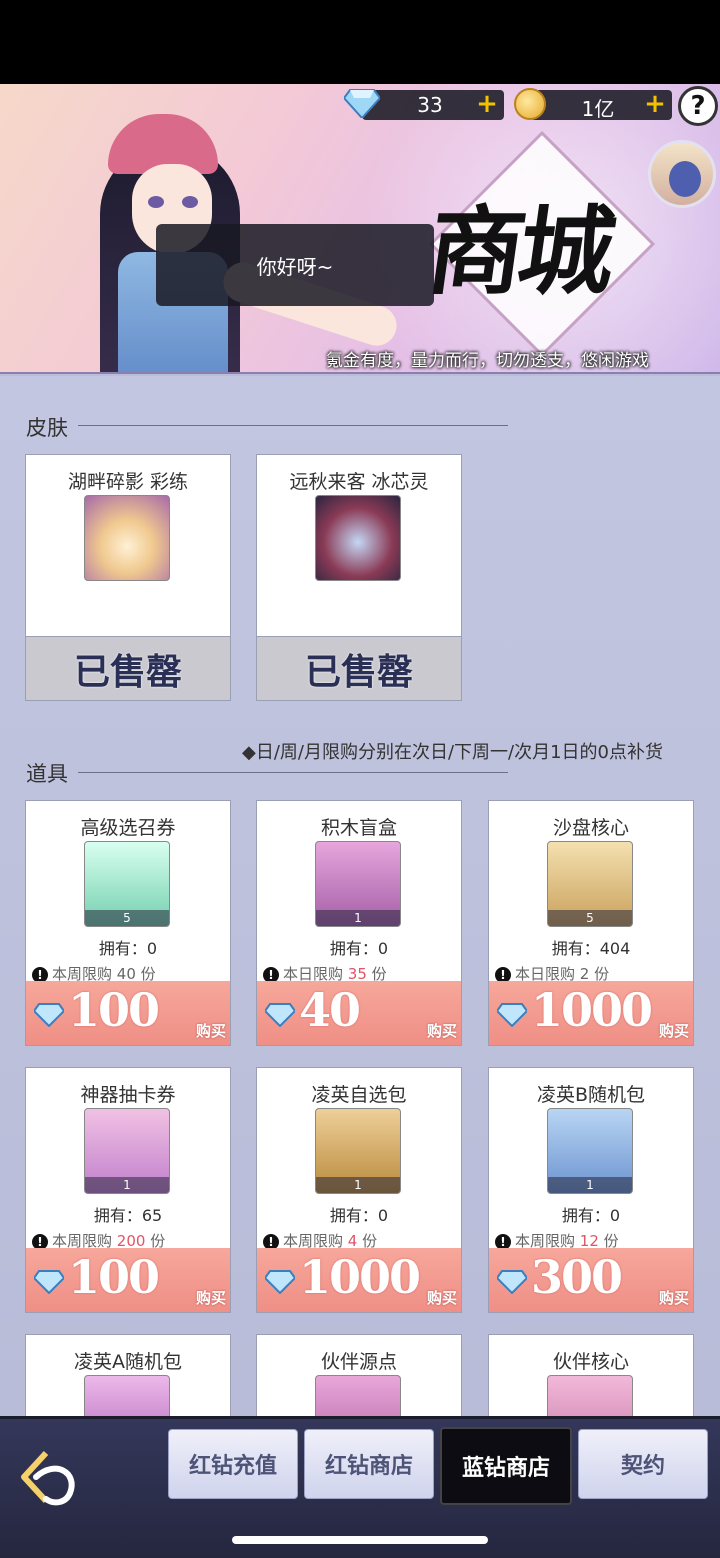  What do you see at coordinates (128, 828) in the screenshot?
I see `item-name: 高级选召券` at bounding box center [128, 828].